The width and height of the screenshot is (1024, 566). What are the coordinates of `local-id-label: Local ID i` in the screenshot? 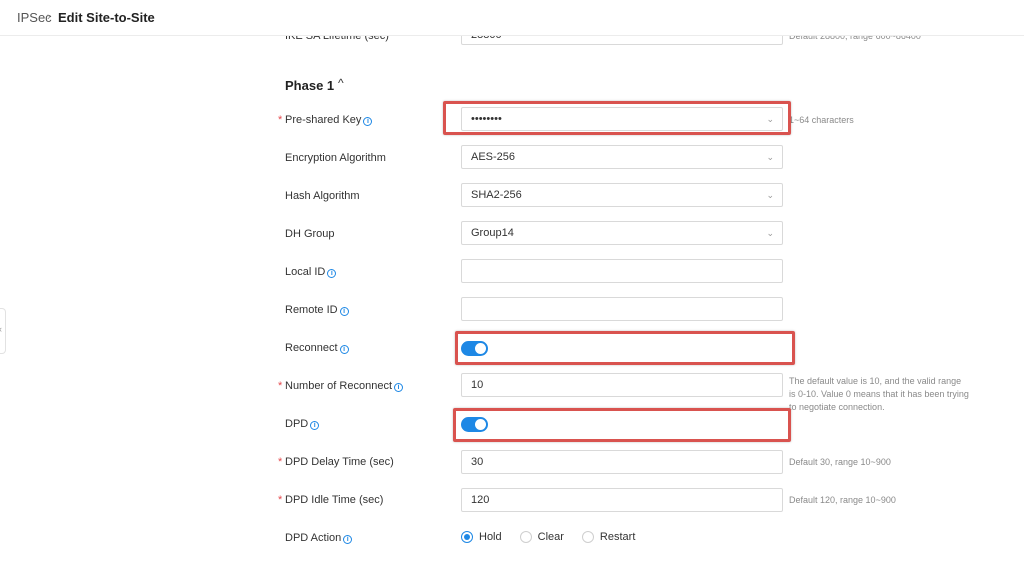 It's located at (311, 272).